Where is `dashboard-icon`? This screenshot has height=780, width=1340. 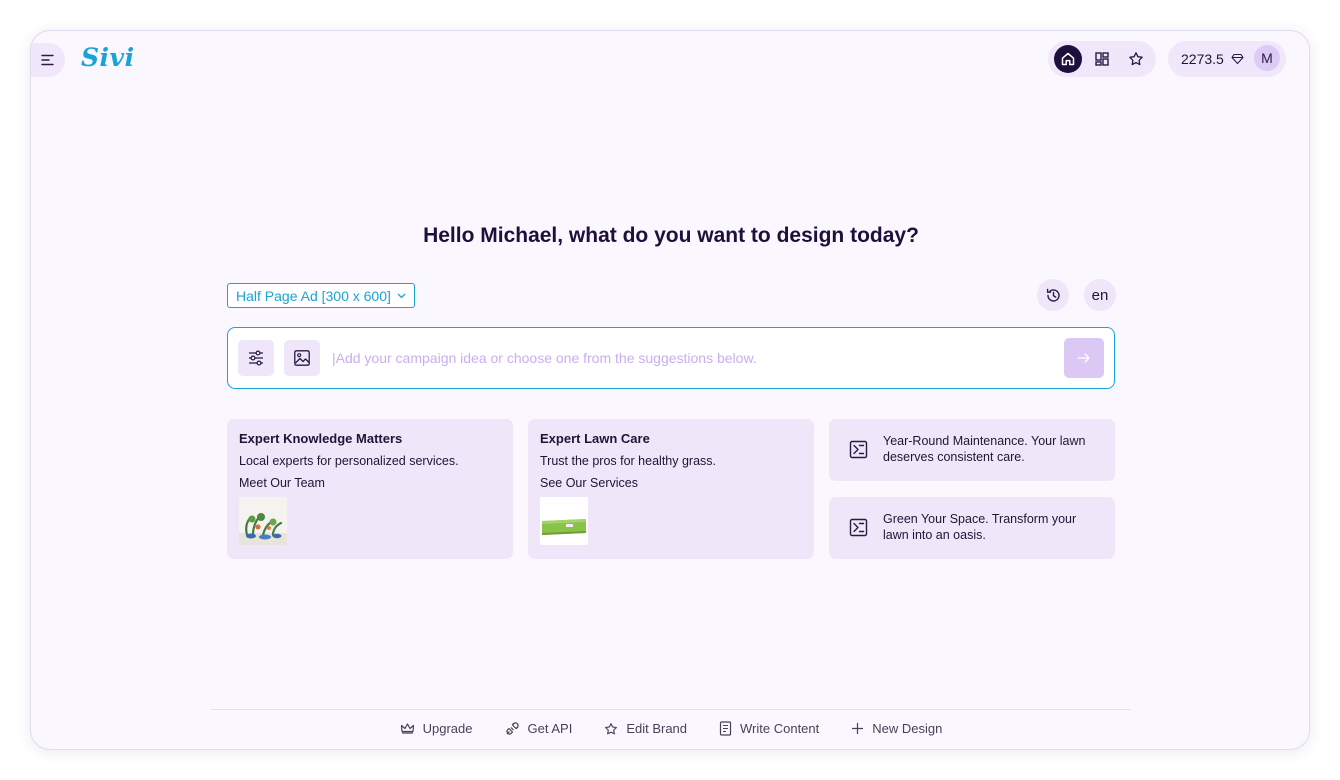 dashboard-icon is located at coordinates (1102, 59).